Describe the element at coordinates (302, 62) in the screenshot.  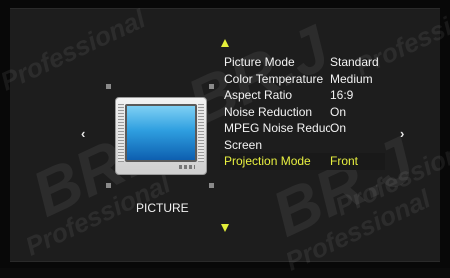
I see `menu-item-picture-mode: Picture Mode Standard` at that location.